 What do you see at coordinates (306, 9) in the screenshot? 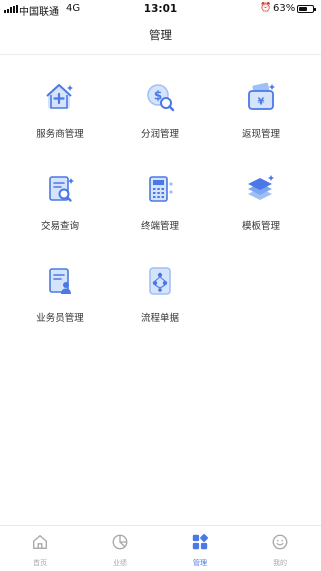
I see `battery-icon` at bounding box center [306, 9].